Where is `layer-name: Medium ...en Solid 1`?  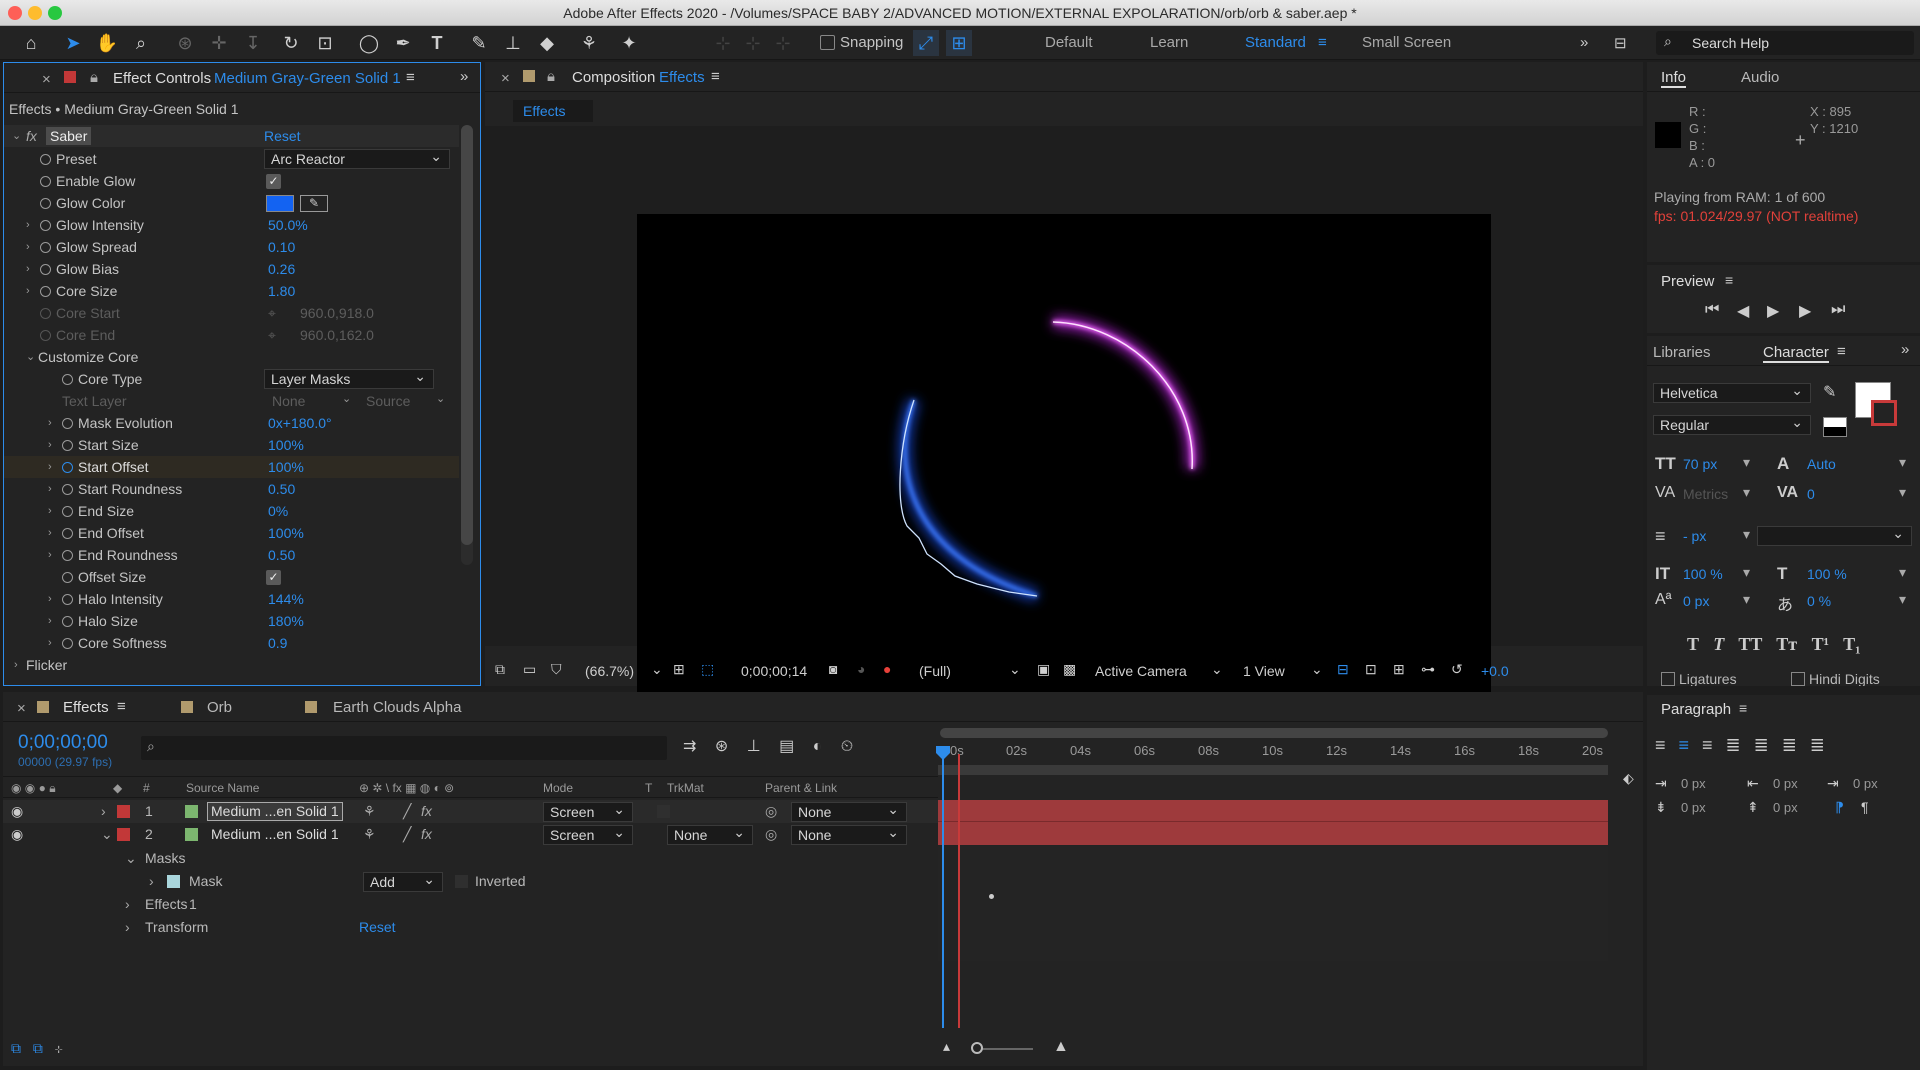
layer-name: Medium ...en Solid 1 is located at coordinates (275, 811).